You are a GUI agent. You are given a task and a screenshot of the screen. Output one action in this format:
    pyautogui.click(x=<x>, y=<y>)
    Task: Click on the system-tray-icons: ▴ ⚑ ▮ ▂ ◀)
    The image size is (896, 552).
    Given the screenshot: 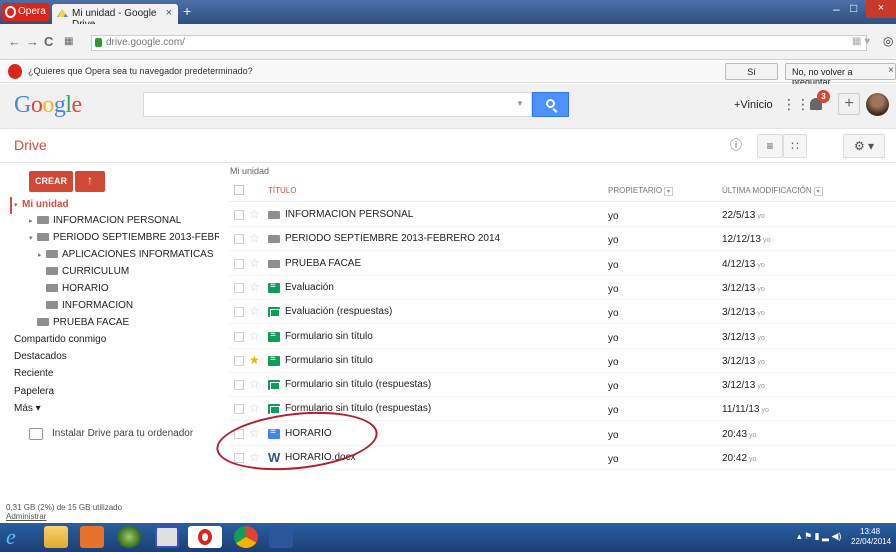 What is the action you would take?
    pyautogui.click(x=819, y=536)
    